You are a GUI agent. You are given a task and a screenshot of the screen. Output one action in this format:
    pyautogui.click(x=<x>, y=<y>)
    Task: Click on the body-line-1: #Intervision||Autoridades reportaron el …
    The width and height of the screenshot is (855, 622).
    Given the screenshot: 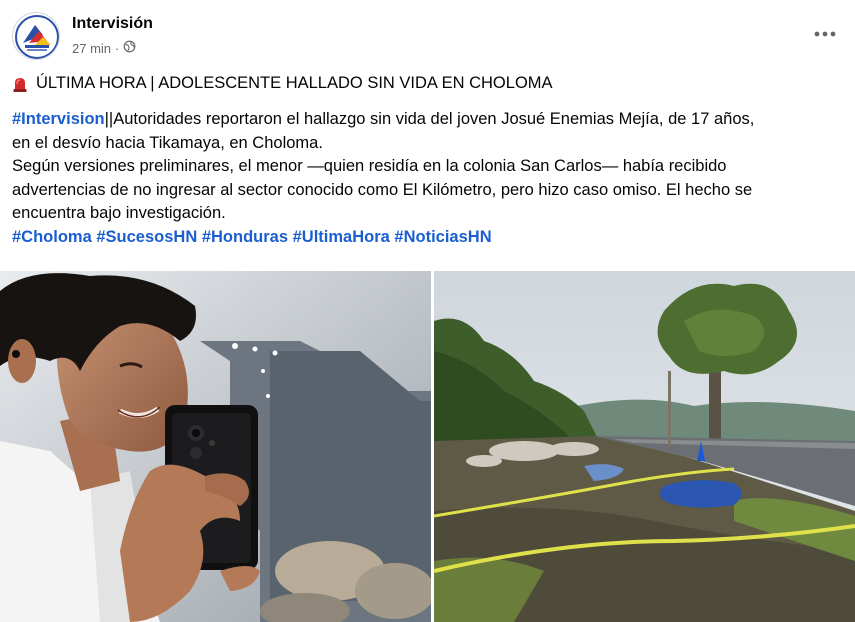 What is the action you would take?
    pyautogui.click(x=430, y=120)
    